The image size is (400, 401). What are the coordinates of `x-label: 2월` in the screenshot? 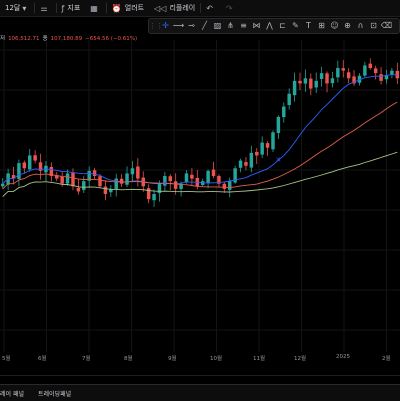 It's located at (386, 359).